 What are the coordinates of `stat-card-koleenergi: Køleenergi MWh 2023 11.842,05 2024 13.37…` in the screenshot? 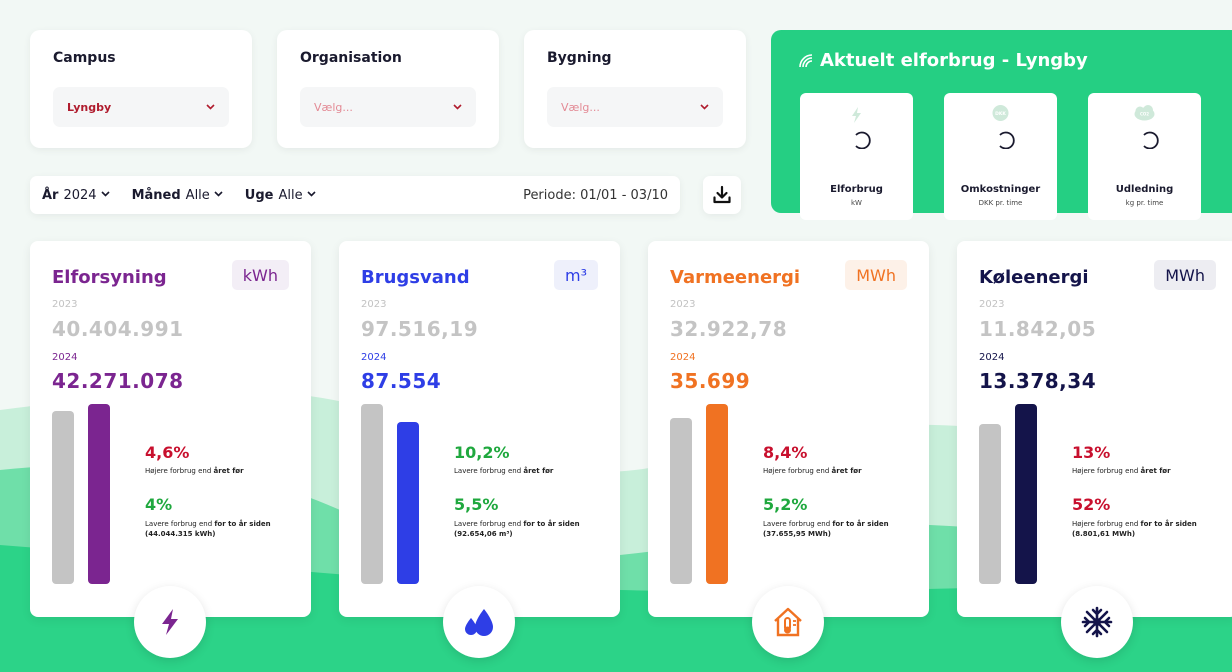 It's located at (1094, 449).